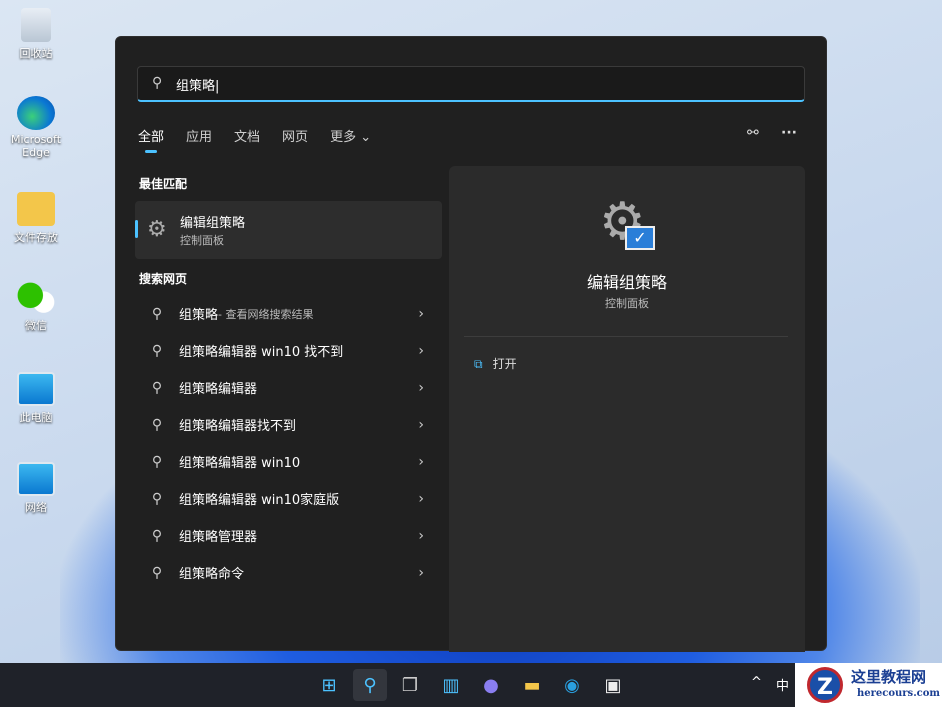 This screenshot has height=707, width=942. I want to click on group-policy-icon: ⚙, so click(157, 229).